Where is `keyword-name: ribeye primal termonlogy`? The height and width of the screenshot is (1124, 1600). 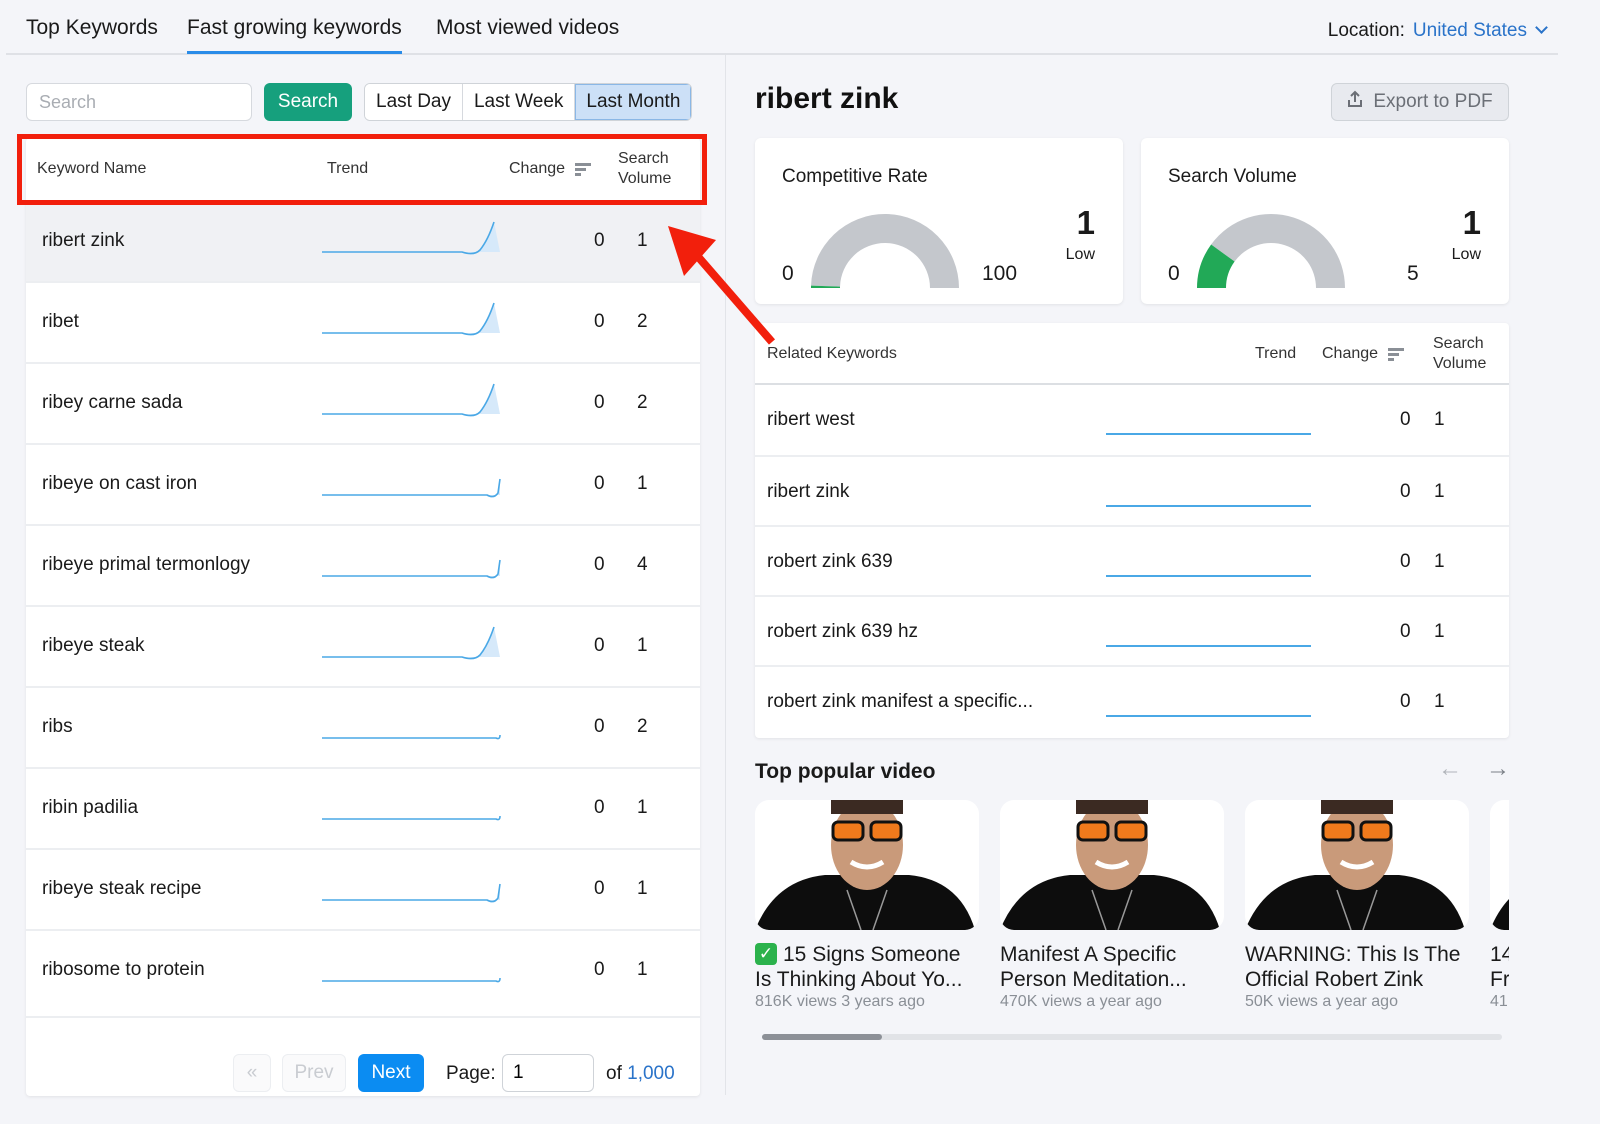
keyword-name: ribeye primal termonlogy is located at coordinates (146, 565).